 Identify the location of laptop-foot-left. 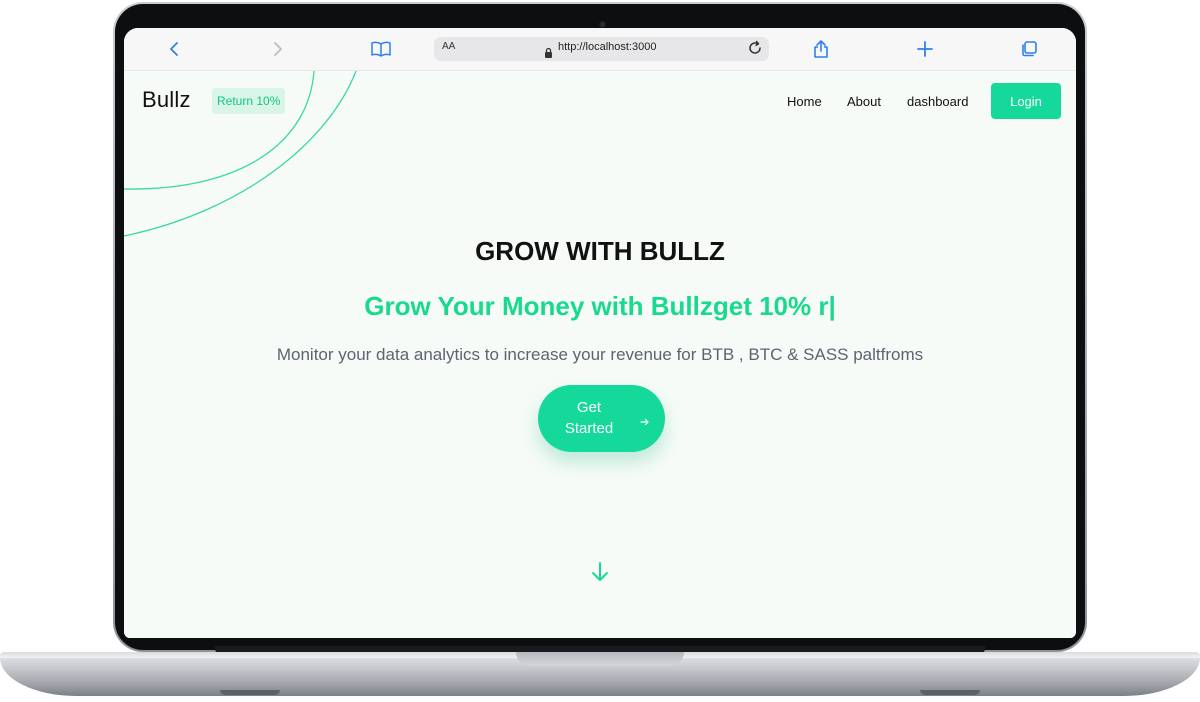
(250, 692).